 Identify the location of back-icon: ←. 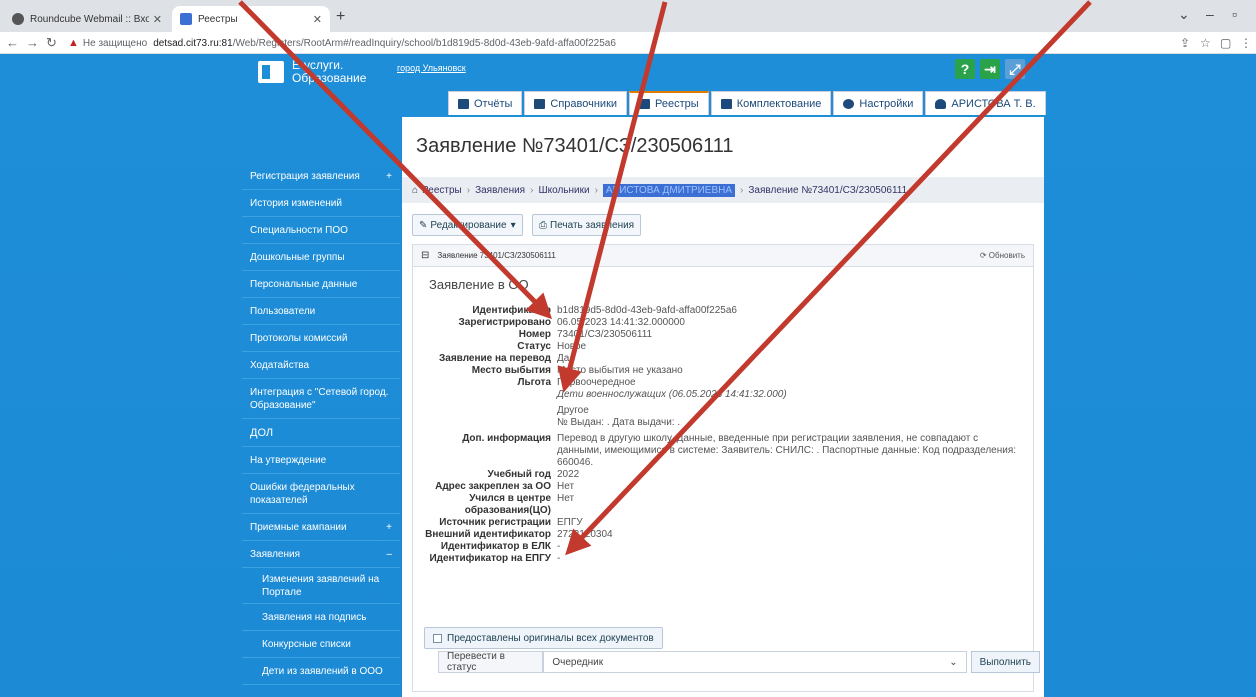
(12, 42).